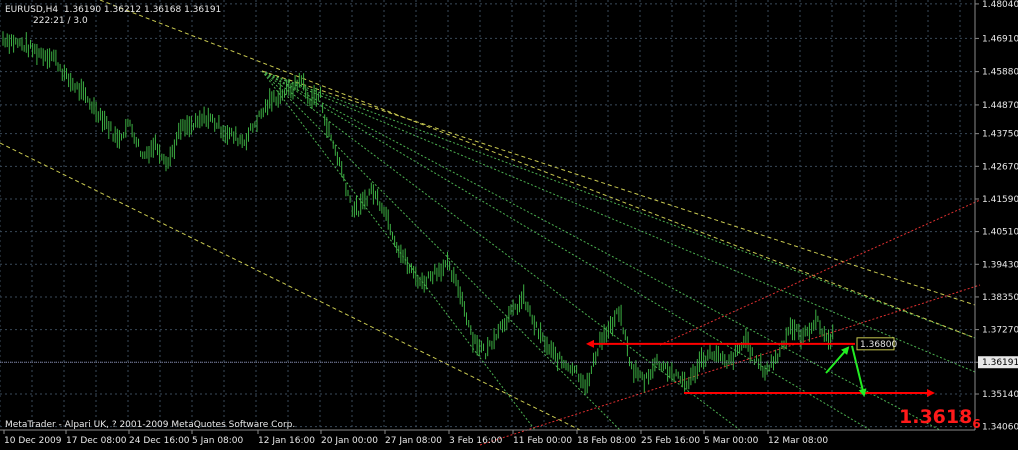 Image resolution: width=1018 pixels, height=450 pixels. Describe the element at coordinates (1000, 73) in the screenshot. I see `price-tick-label: 1.45880` at that location.